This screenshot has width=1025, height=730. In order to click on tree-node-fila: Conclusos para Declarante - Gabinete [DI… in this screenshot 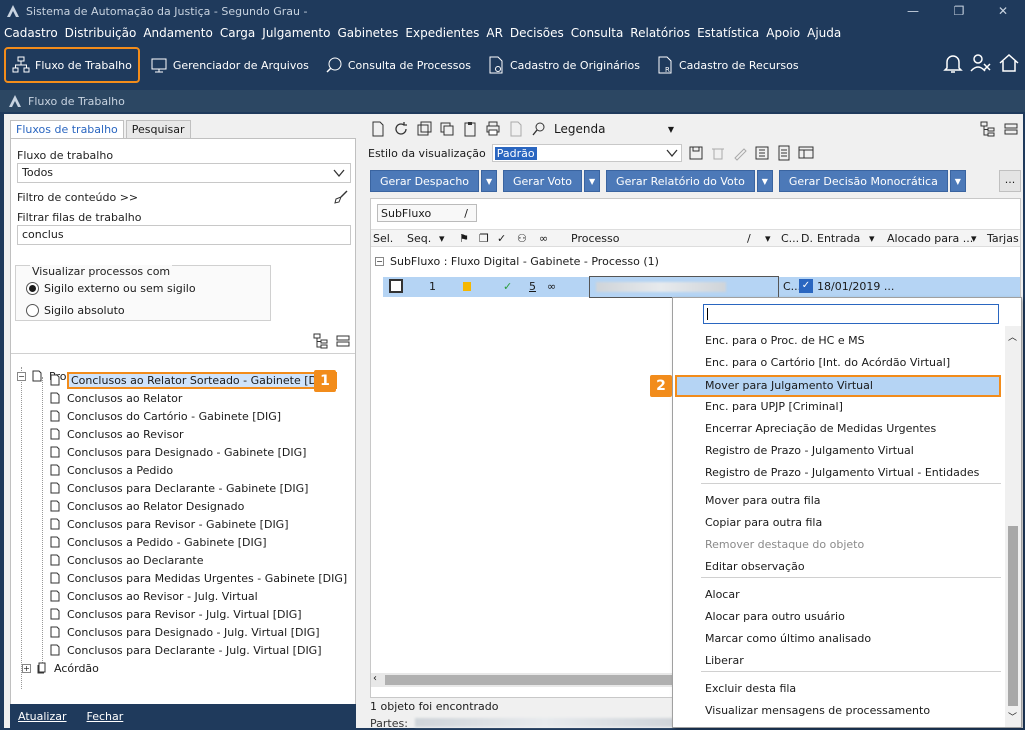, I will do `click(179, 488)`.